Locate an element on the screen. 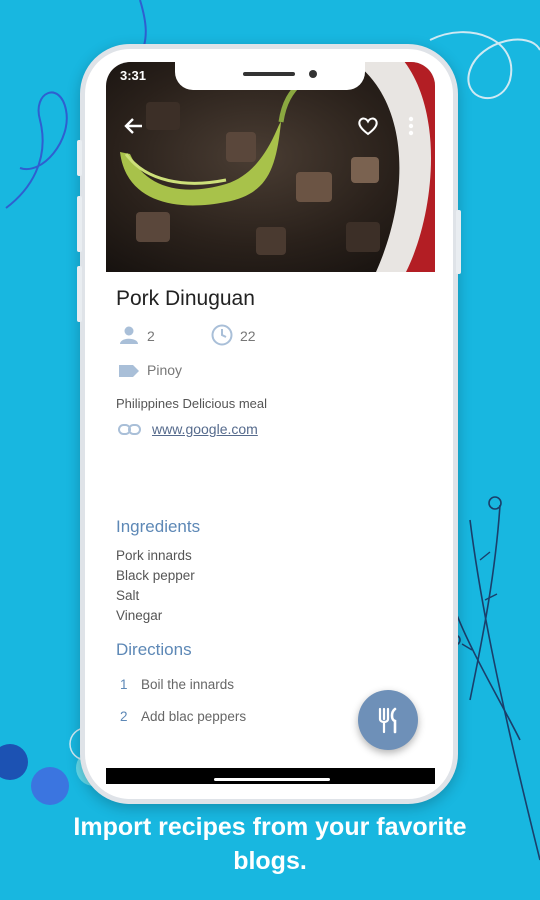  servings-value: 2 is located at coordinates (151, 336).